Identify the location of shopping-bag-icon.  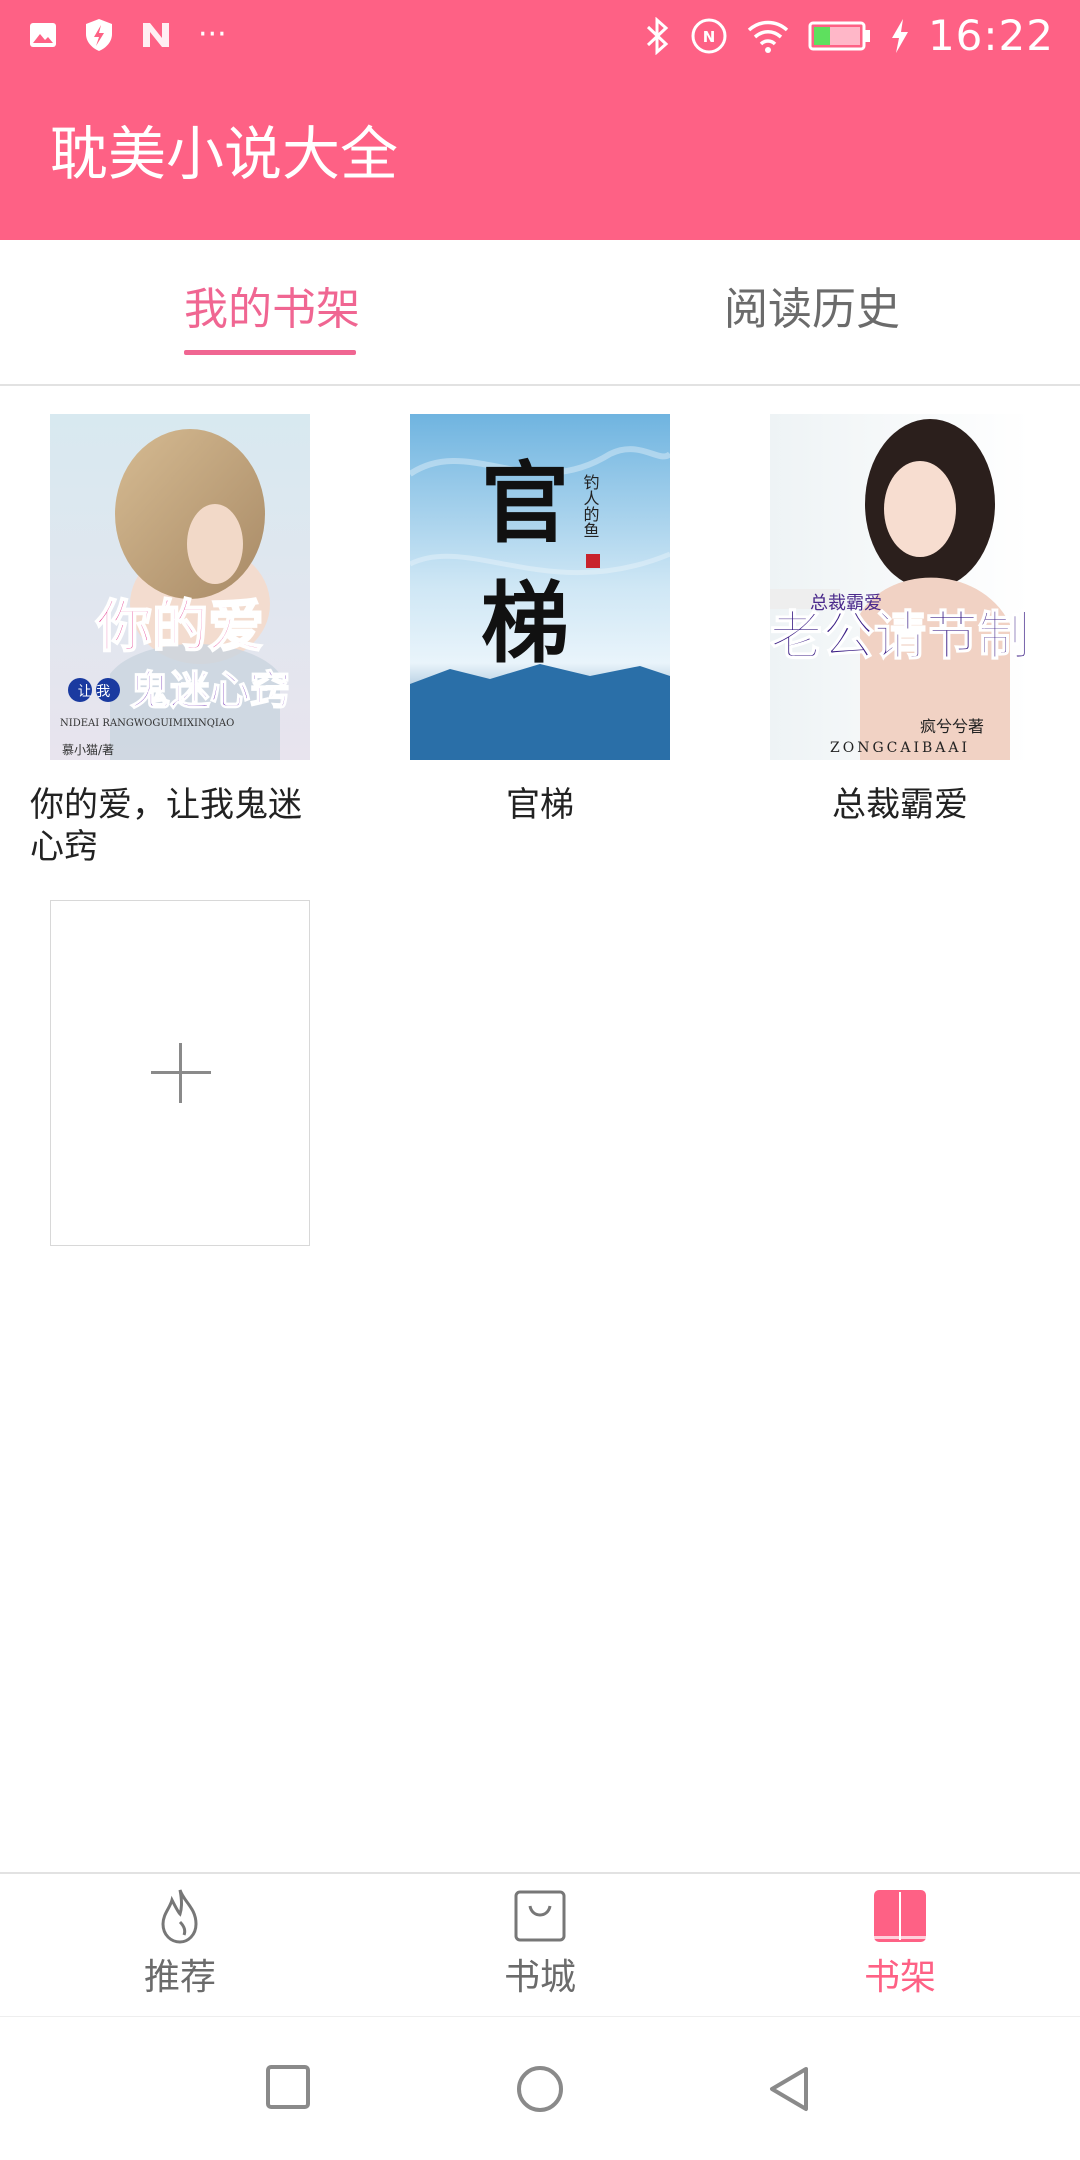
(540, 1916).